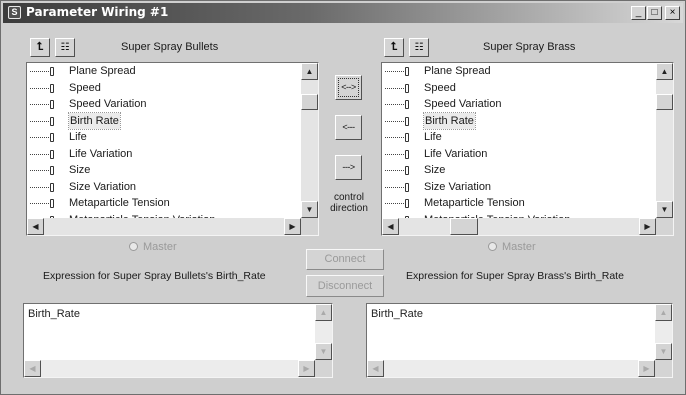 Image resolution: width=686 pixels, height=395 pixels. I want to click on left-expr-vertical-scrollbar: ▲ ▼, so click(323, 332).